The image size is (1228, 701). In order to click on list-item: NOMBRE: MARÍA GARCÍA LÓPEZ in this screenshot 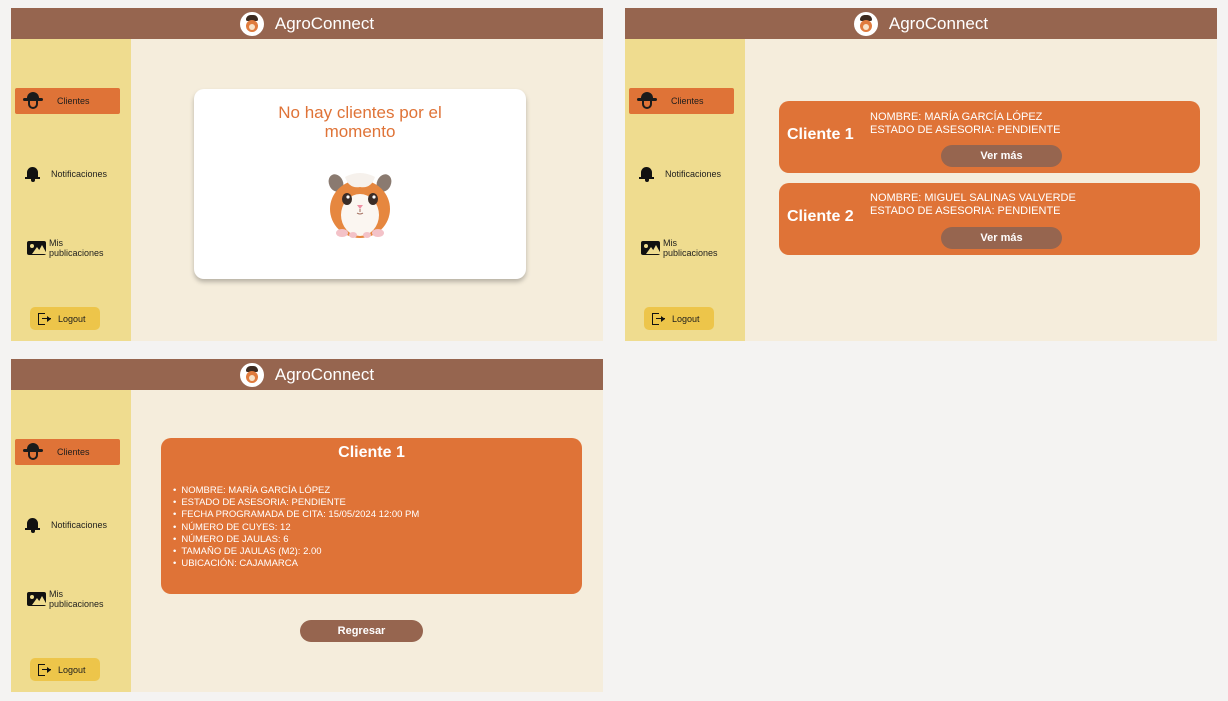, I will do `click(296, 491)`.